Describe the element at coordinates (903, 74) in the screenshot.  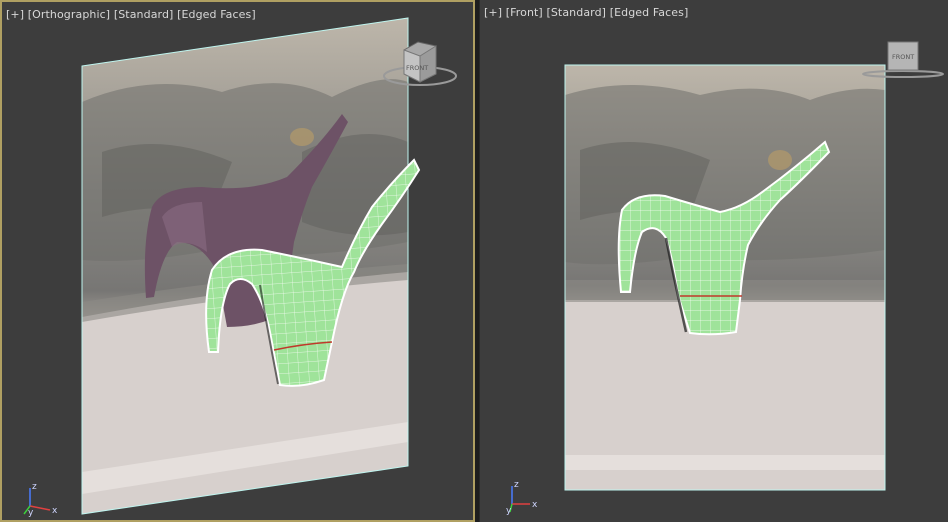
I see `viewcube-compass-ring` at that location.